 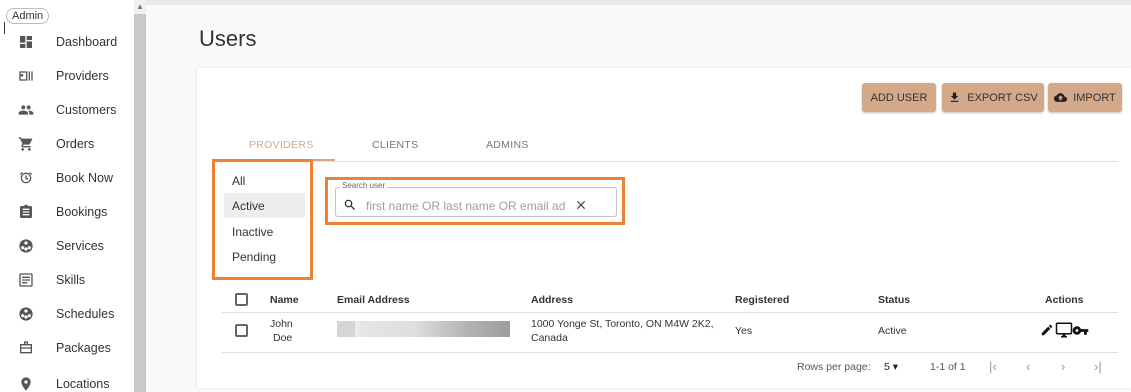 I want to click on tab-providers: PROVIDERS, so click(x=281, y=145).